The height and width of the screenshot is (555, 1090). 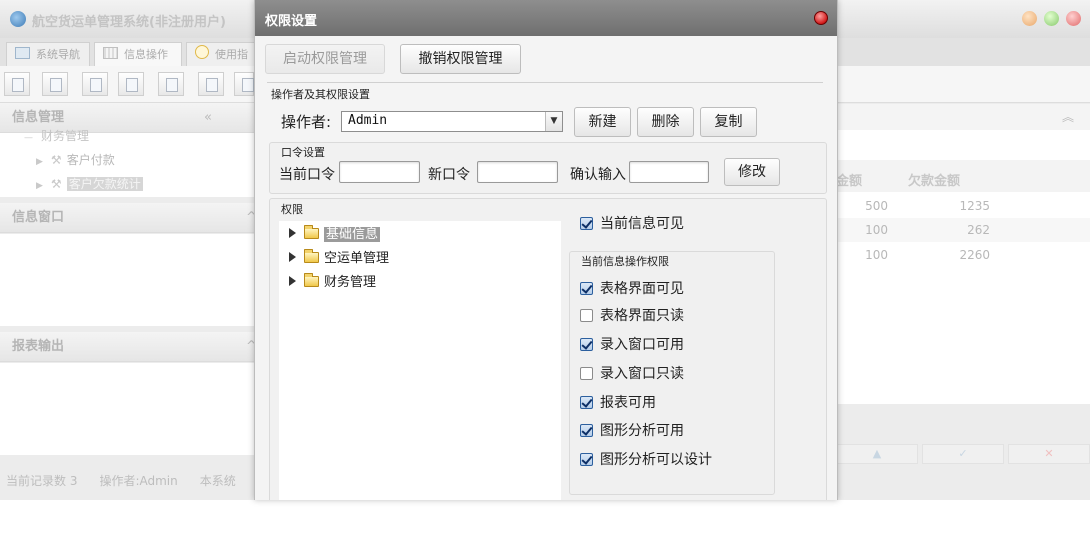 What do you see at coordinates (632, 345) in the screenshot?
I see `entry-window-enabled-checkbox: 录入窗口可用` at bounding box center [632, 345].